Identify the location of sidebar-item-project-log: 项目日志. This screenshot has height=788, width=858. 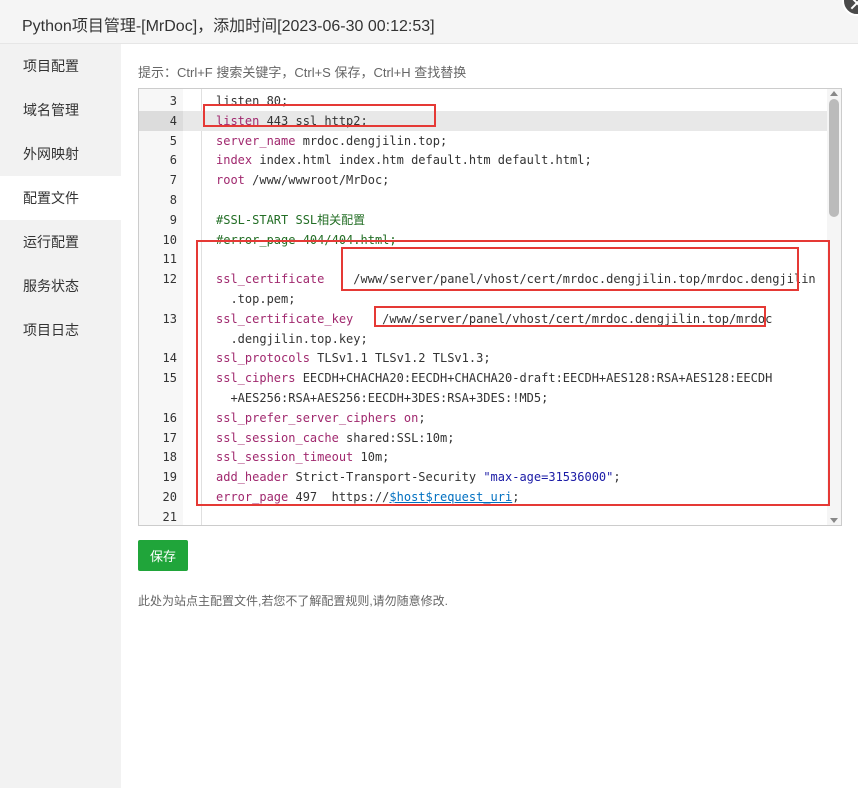
(60, 330).